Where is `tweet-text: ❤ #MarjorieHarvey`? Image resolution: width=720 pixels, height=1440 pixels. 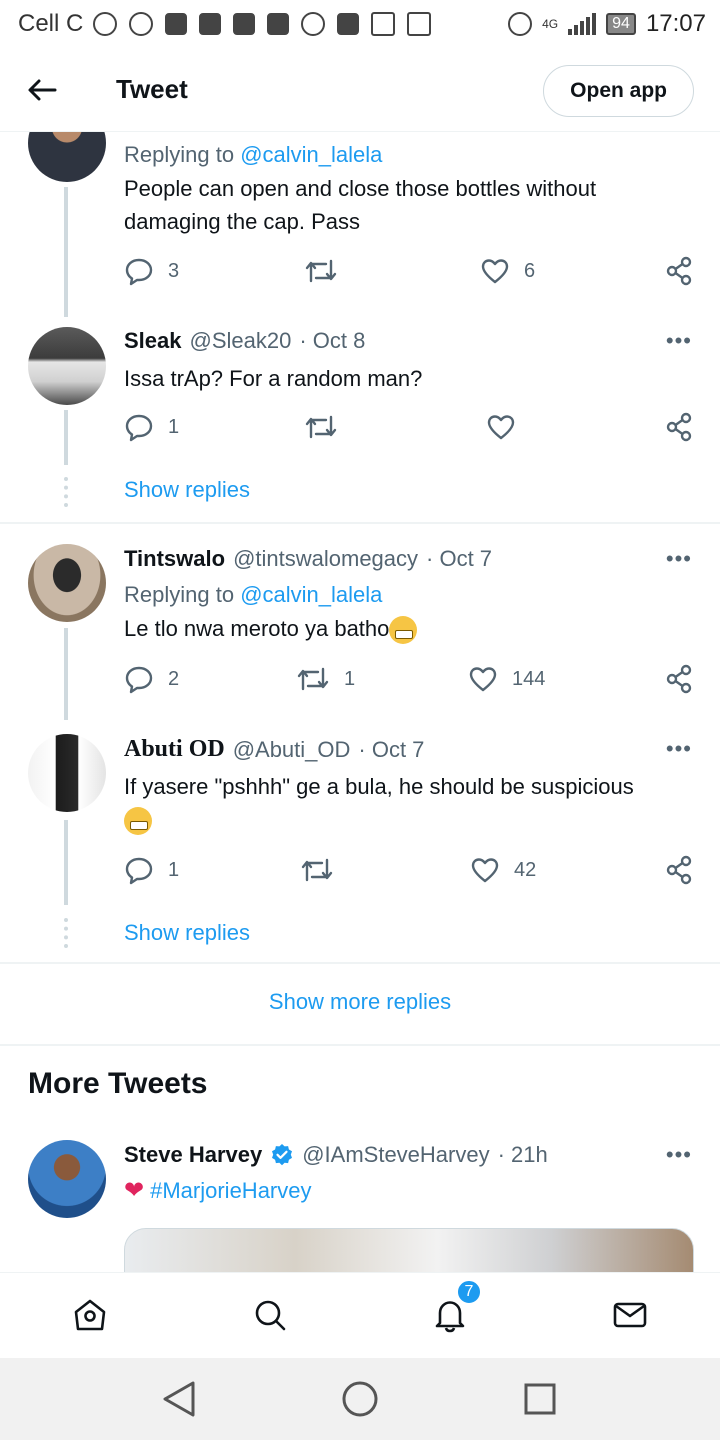 tweet-text: ❤ #MarjorieHarvey is located at coordinates (409, 1190).